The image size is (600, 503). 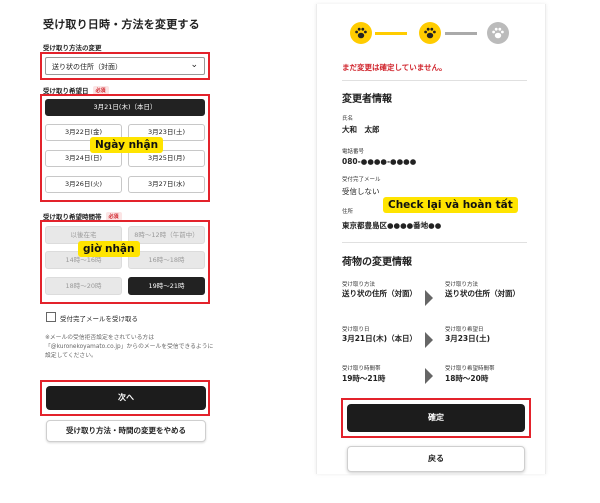 I want to click on time-new-label: 受け取り希望時間帯, so click(x=470, y=369).